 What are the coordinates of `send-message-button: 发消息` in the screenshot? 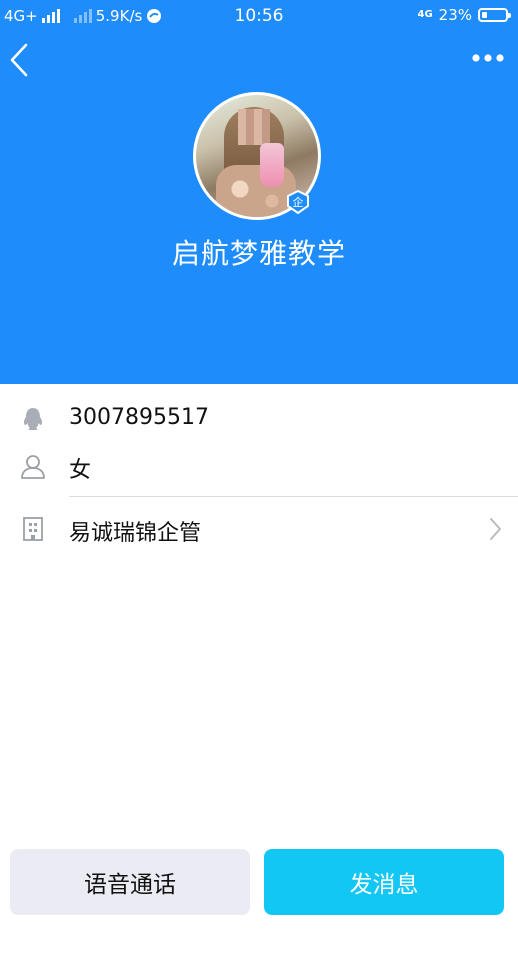 It's located at (384, 882).